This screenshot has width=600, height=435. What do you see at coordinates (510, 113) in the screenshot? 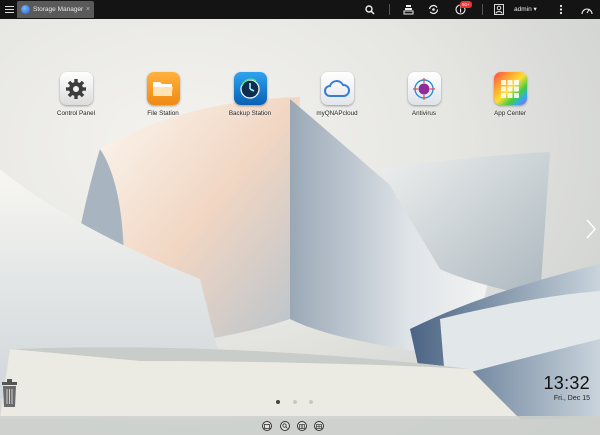
I see `app-label: App Center` at bounding box center [510, 113].